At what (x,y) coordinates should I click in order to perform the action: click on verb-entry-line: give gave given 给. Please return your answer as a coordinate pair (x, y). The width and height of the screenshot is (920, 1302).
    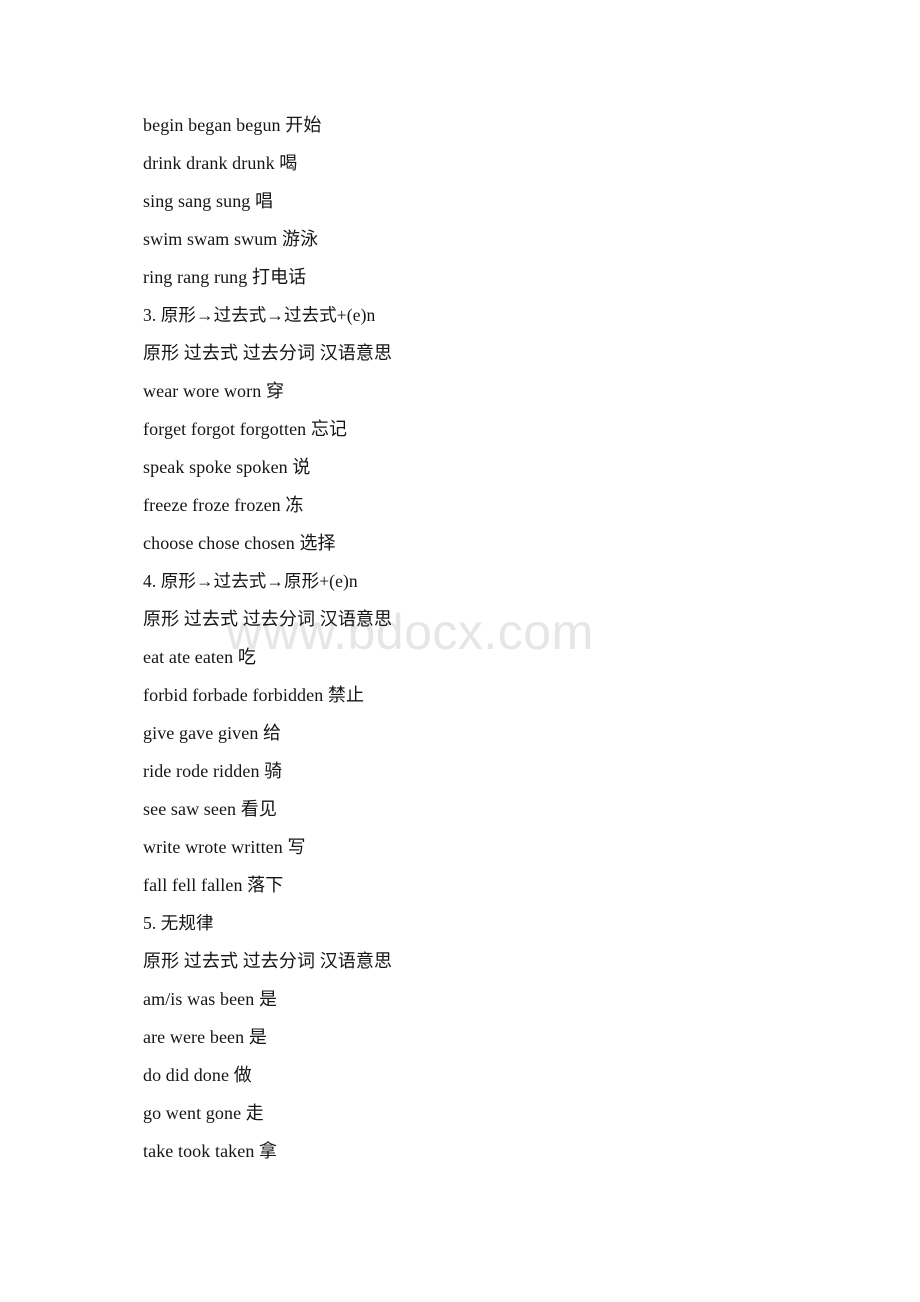
    Looking at the image, I should click on (212, 733).